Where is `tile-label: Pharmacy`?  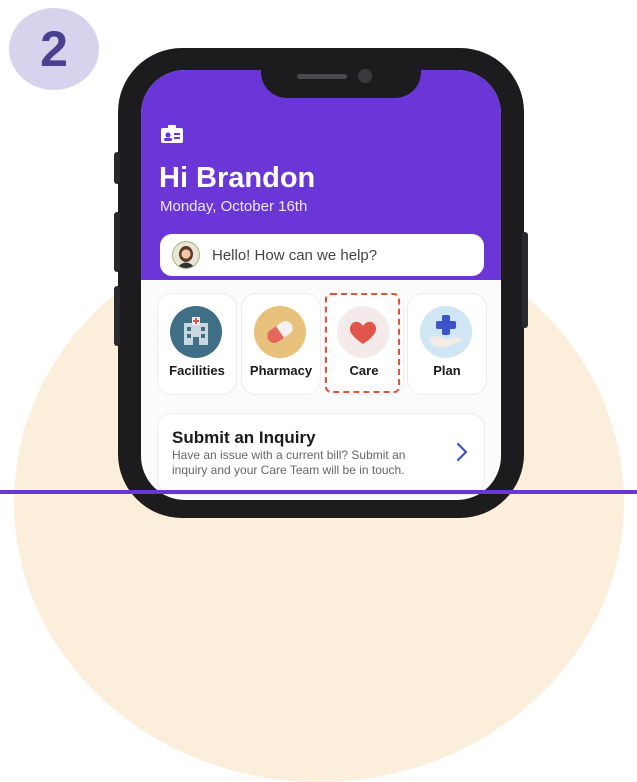
tile-label: Pharmacy is located at coordinates (281, 370).